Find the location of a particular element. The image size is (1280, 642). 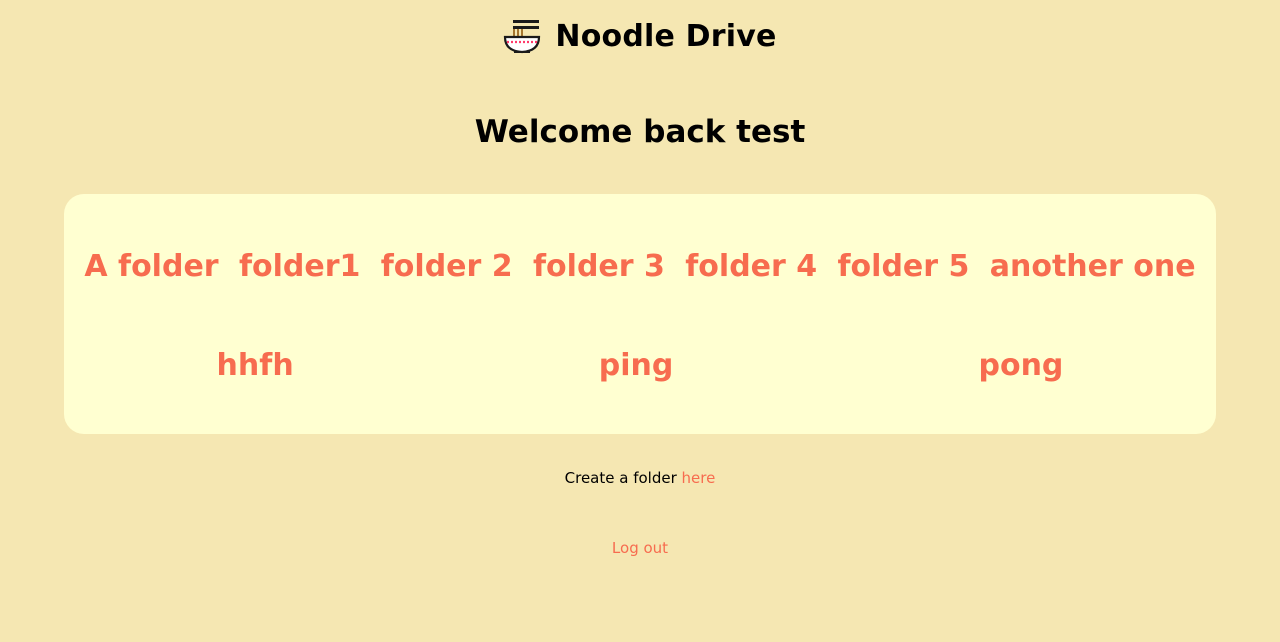

app-title: Noodle Drive is located at coordinates (666, 36).